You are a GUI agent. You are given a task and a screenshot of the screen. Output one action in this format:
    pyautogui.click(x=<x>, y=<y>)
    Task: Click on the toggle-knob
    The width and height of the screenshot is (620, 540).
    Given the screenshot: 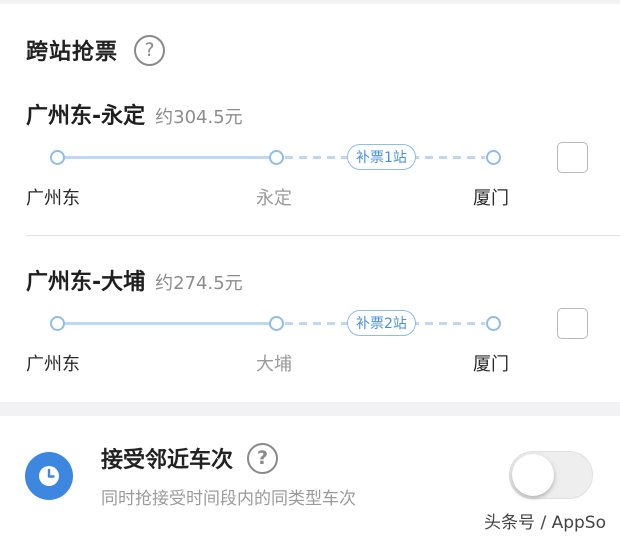 What is the action you would take?
    pyautogui.click(x=533, y=475)
    